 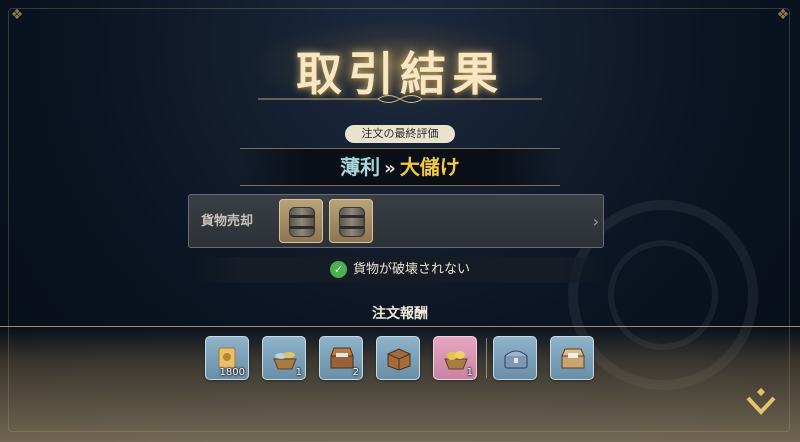 I want to click on evaluation-from: 薄利, so click(x=360, y=167).